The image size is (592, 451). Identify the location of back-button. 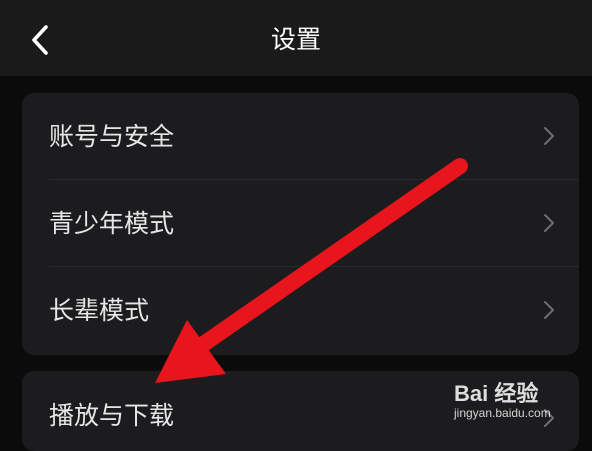
(40, 40).